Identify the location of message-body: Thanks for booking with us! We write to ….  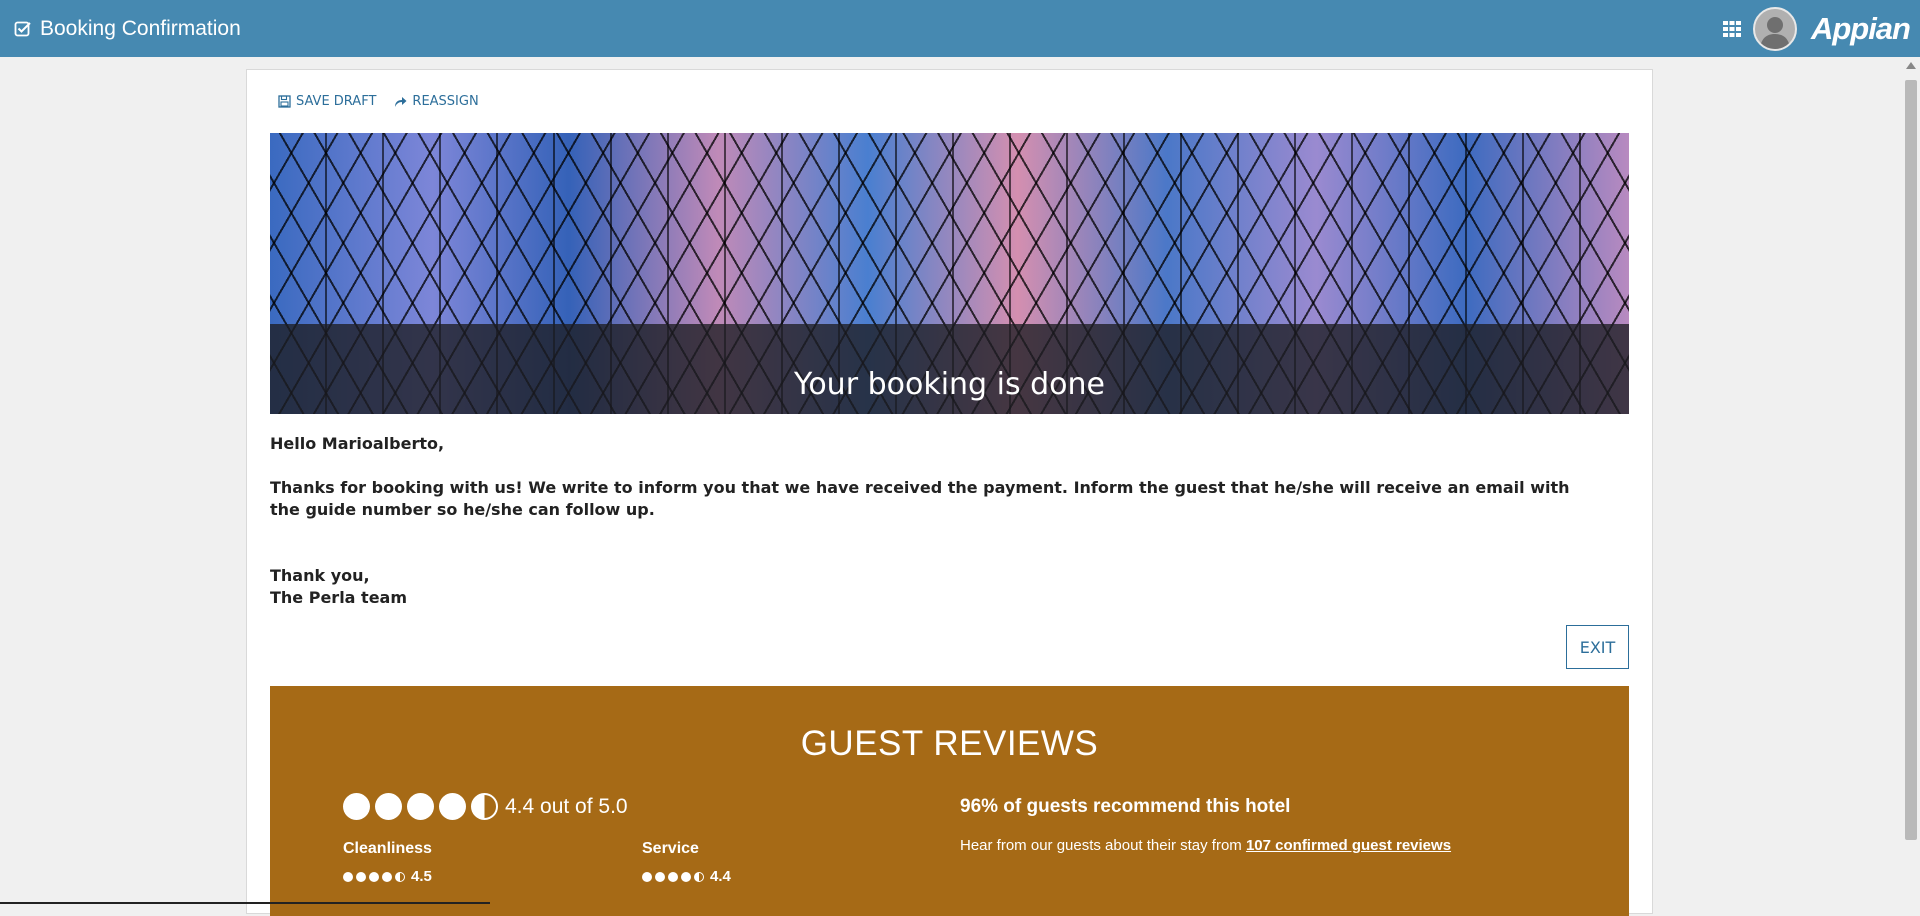
(920, 498).